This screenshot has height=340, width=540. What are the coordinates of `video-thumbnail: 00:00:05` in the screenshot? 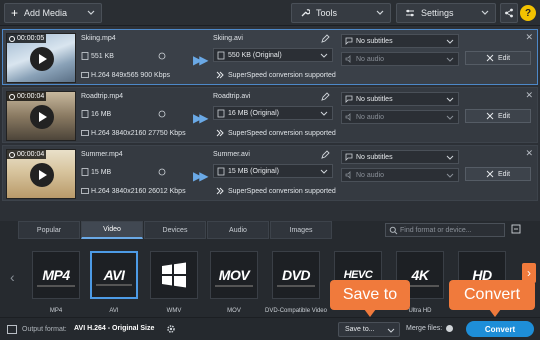 It's located at (41, 58).